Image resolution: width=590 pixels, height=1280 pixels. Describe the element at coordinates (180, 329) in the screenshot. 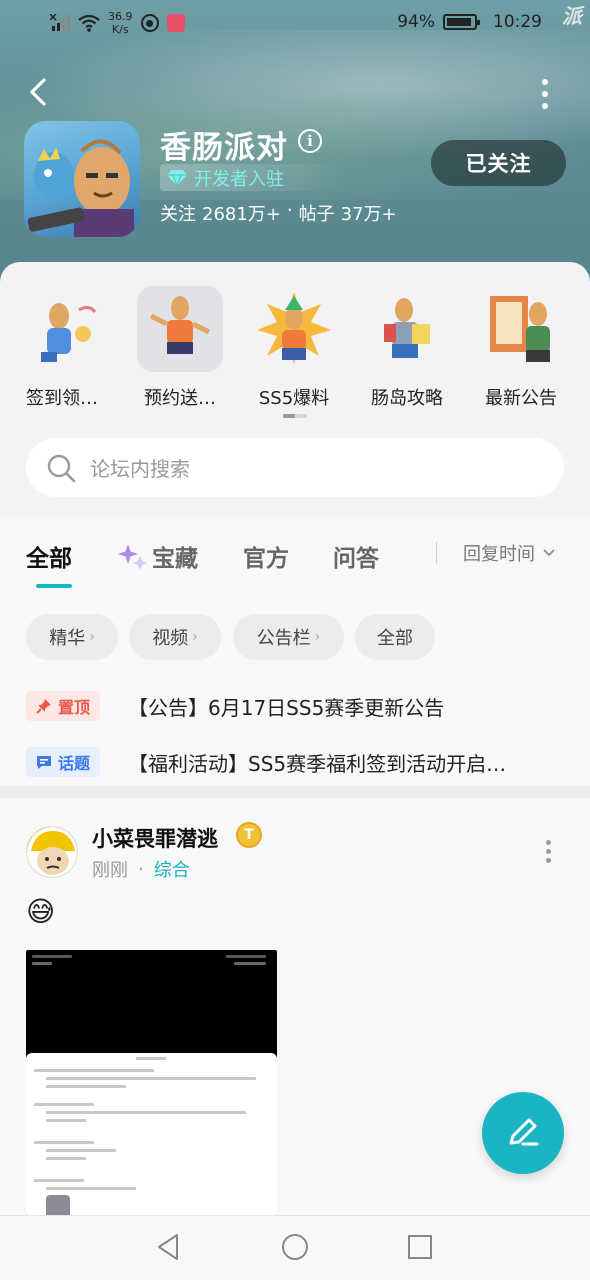

I see `reserve-character-icon` at that location.